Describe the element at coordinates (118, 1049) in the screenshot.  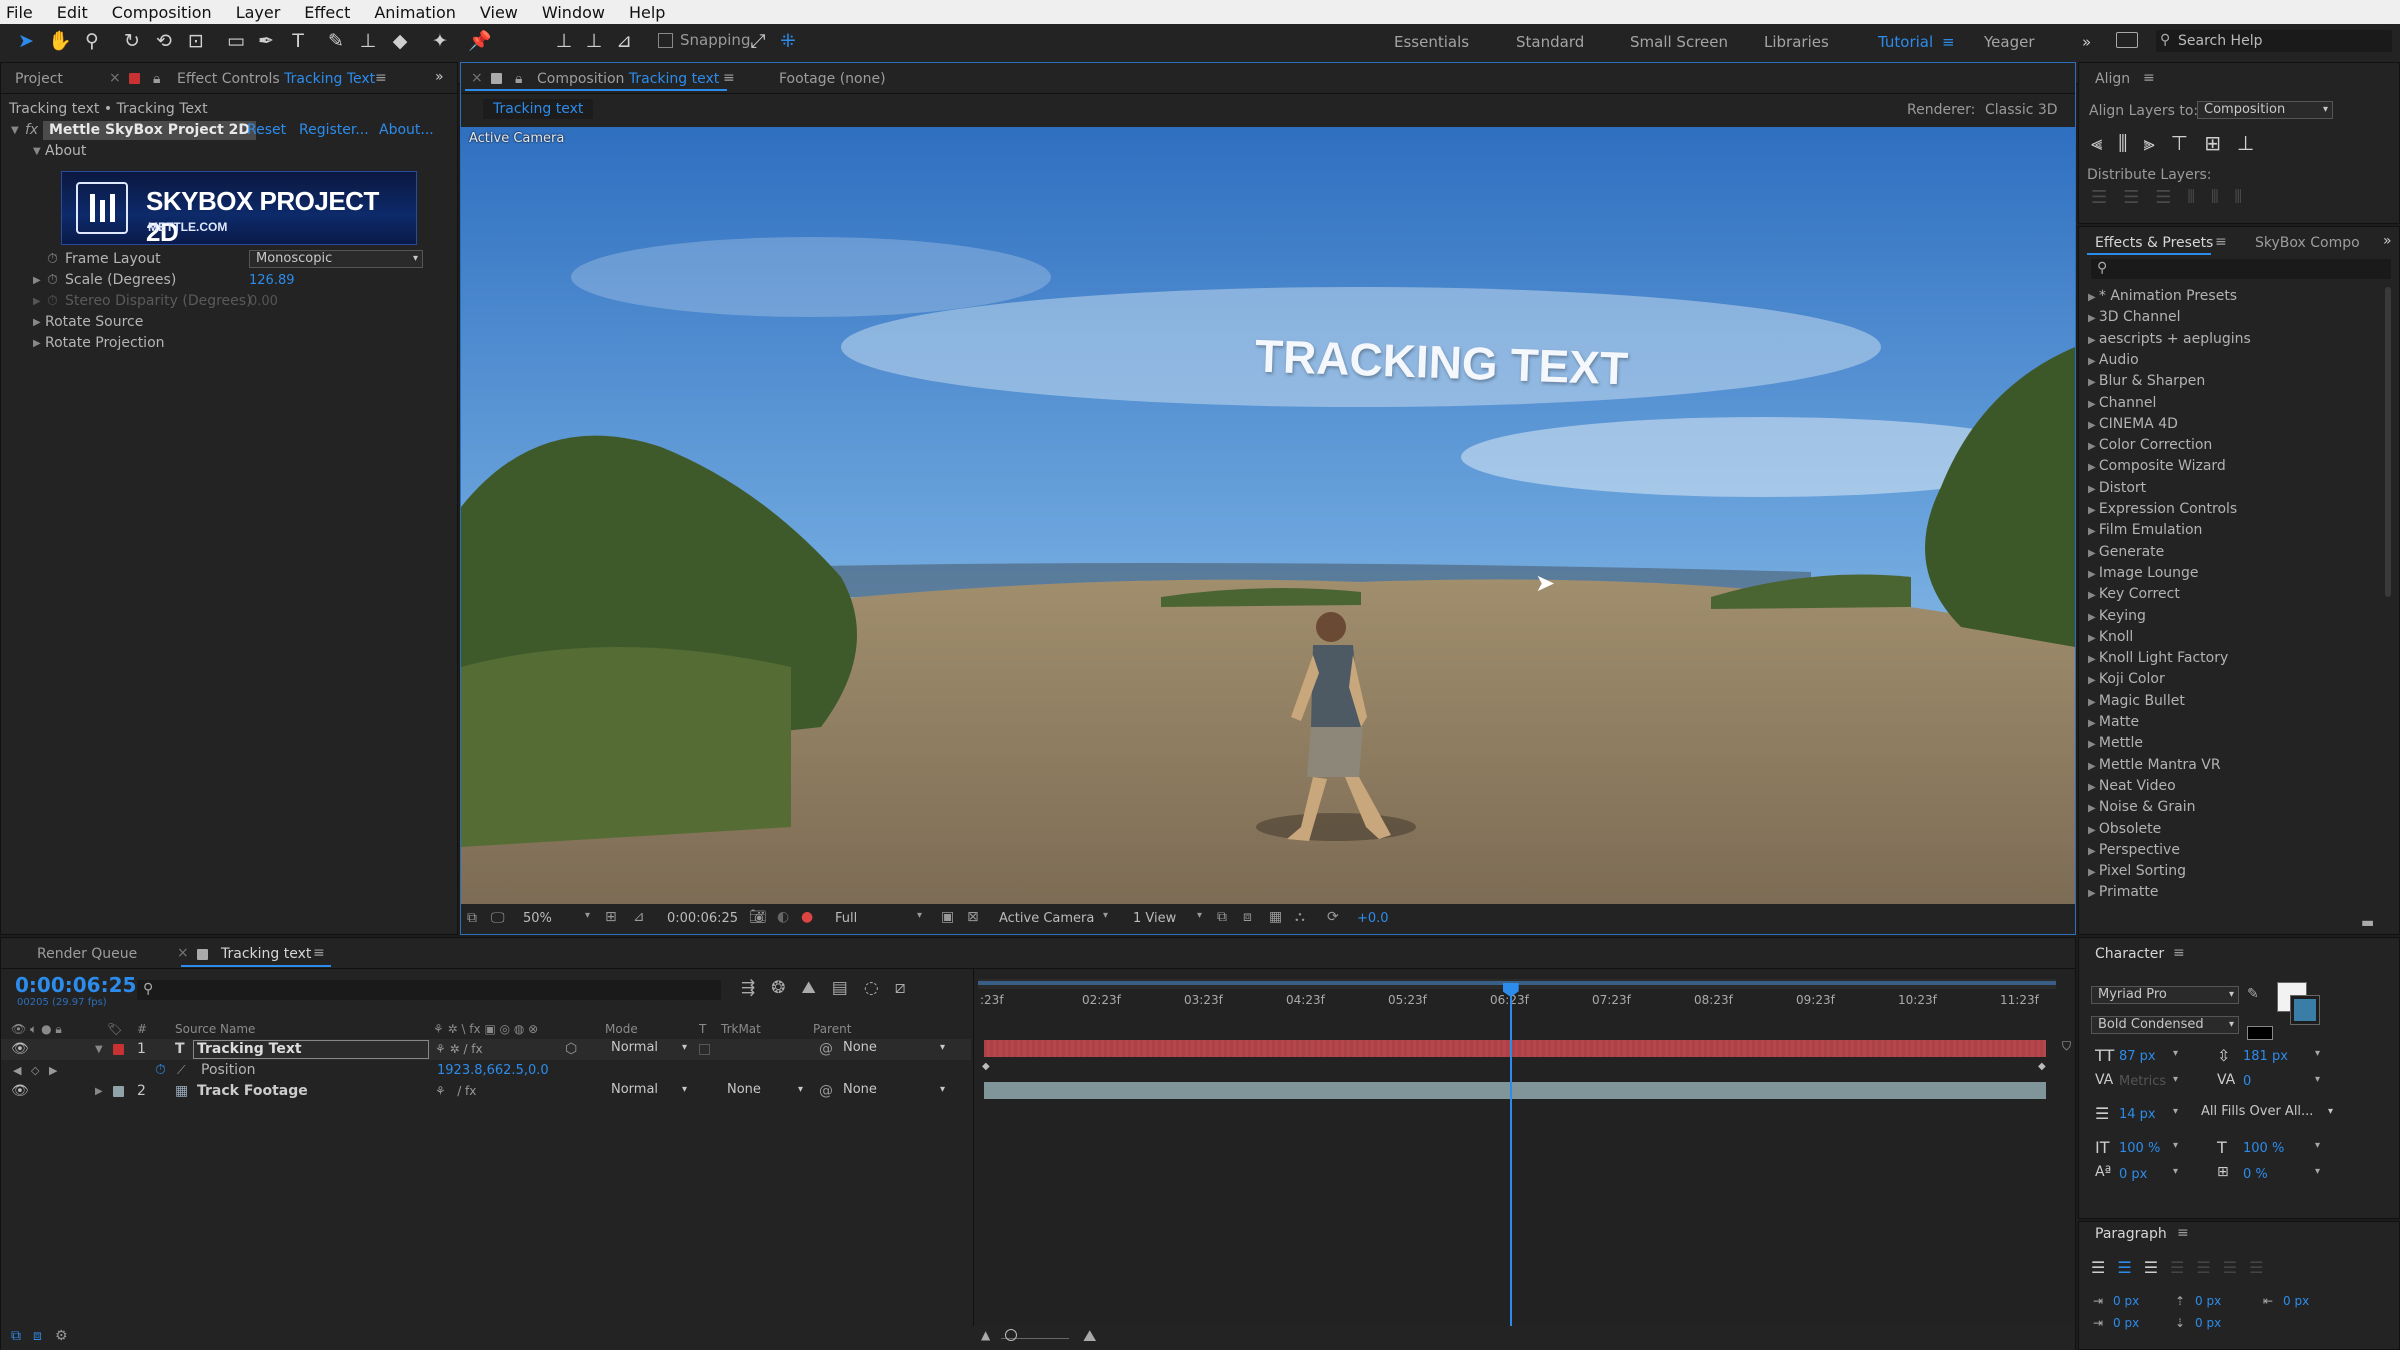
I see `layer-label-color` at that location.